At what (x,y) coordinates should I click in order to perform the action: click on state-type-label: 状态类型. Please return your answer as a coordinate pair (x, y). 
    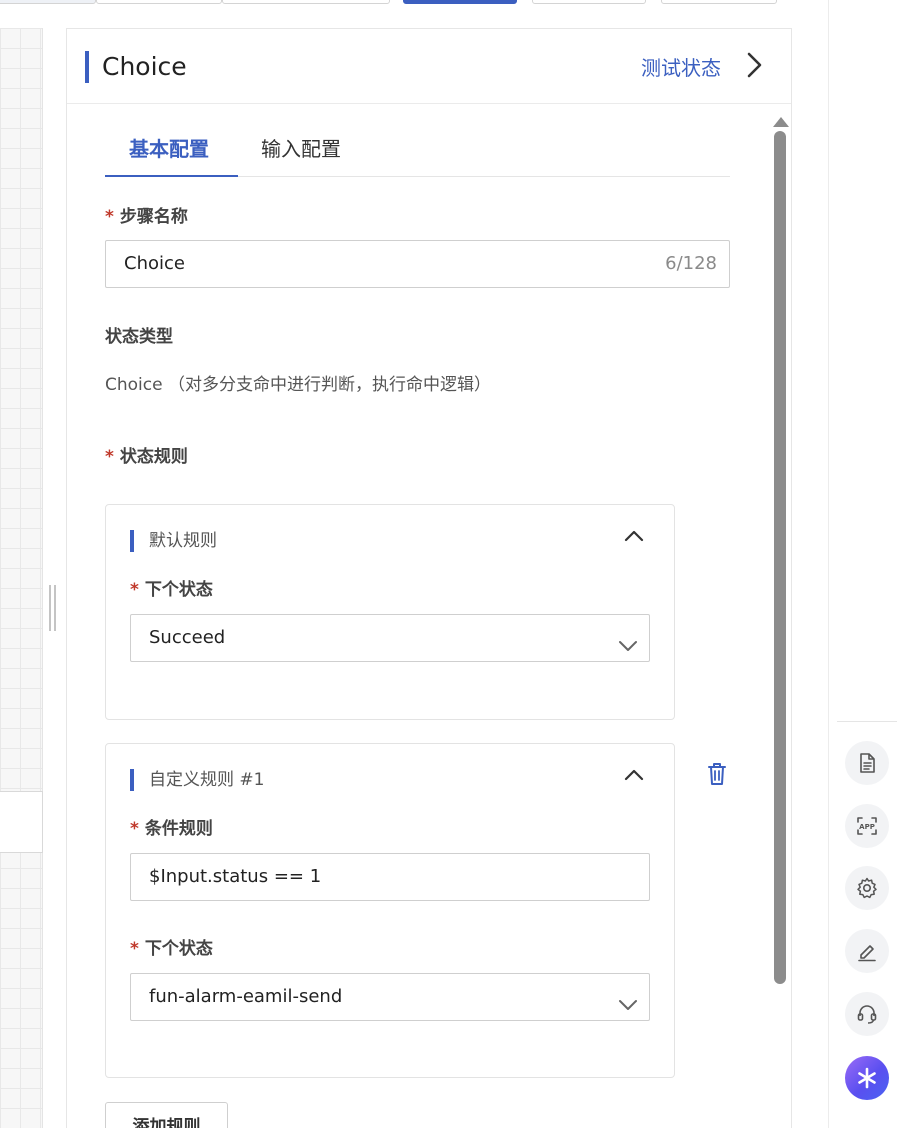
    Looking at the image, I should click on (139, 337).